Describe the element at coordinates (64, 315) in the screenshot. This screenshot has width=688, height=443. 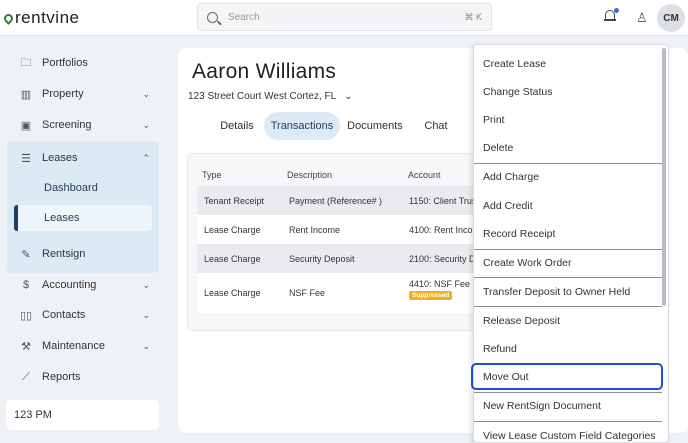
I see `sidebar-item-label: Contacts` at that location.